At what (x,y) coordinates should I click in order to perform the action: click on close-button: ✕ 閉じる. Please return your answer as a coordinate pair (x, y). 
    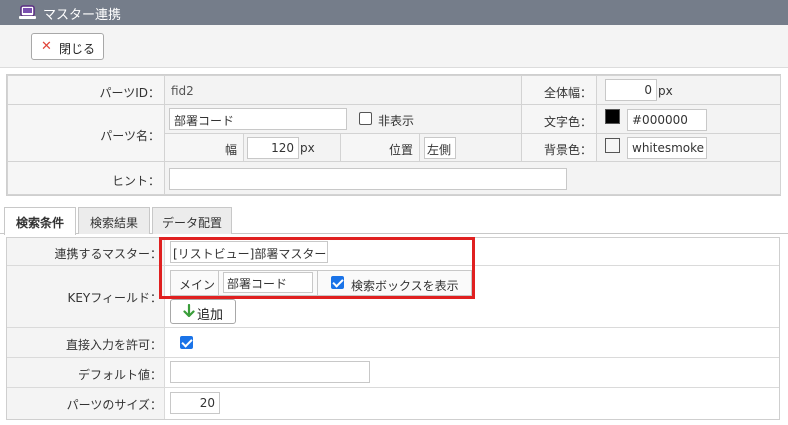
    Looking at the image, I should click on (67, 46).